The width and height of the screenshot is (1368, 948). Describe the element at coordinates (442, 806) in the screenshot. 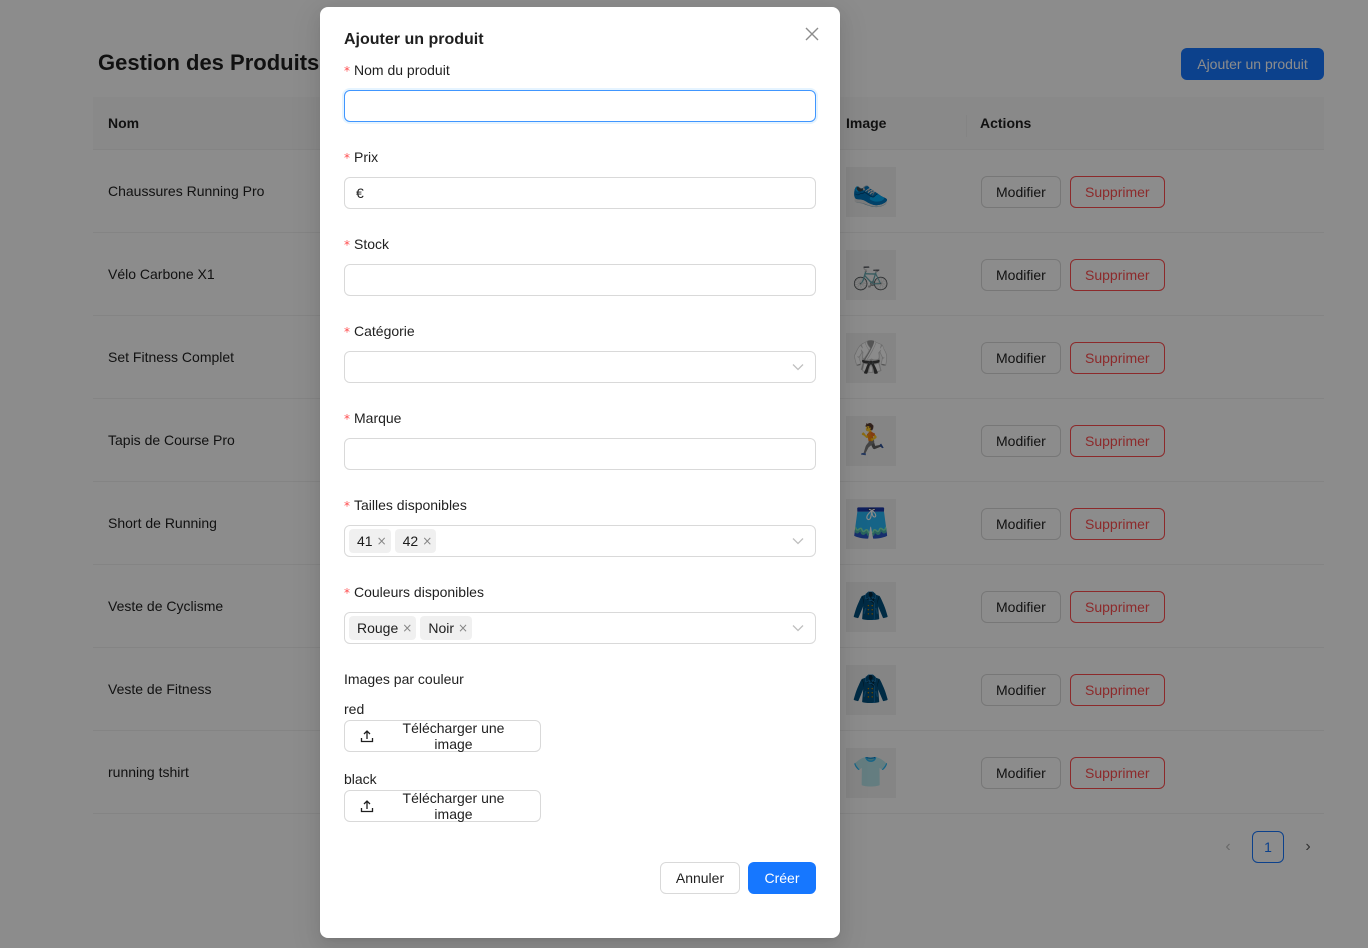

I see `upload-image-button-black: Télécharger une image` at that location.